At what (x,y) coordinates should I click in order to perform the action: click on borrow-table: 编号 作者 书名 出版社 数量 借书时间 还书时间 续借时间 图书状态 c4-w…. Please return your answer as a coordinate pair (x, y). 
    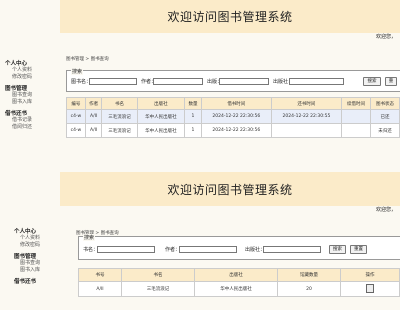
    Looking at the image, I should click on (233, 117).